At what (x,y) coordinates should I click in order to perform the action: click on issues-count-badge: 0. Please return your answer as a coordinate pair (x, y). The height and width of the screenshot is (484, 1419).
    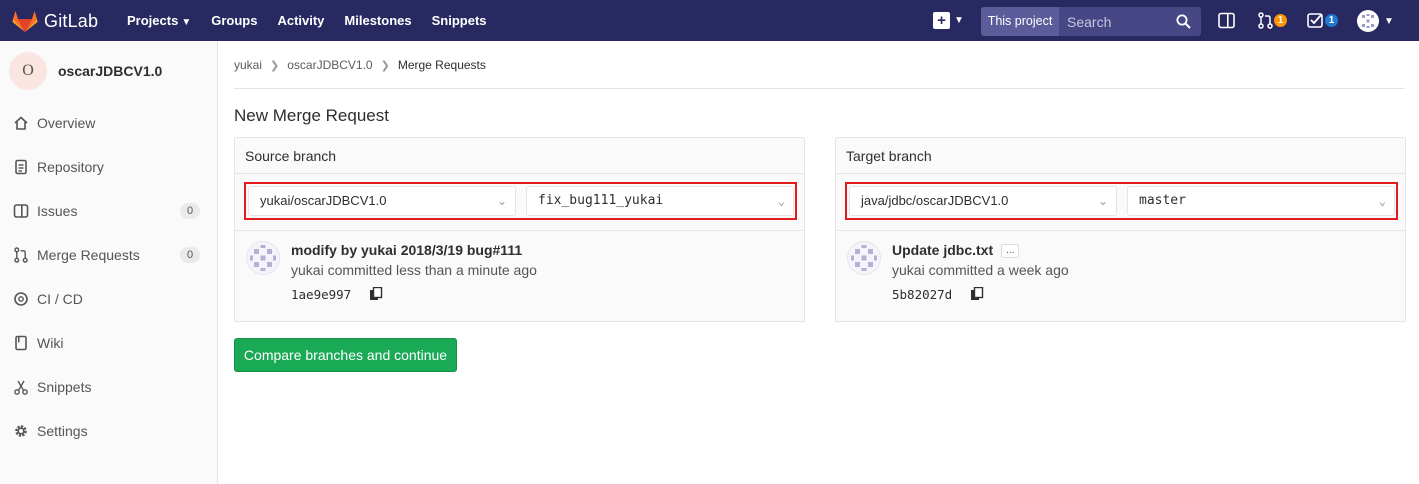
    Looking at the image, I should click on (190, 211).